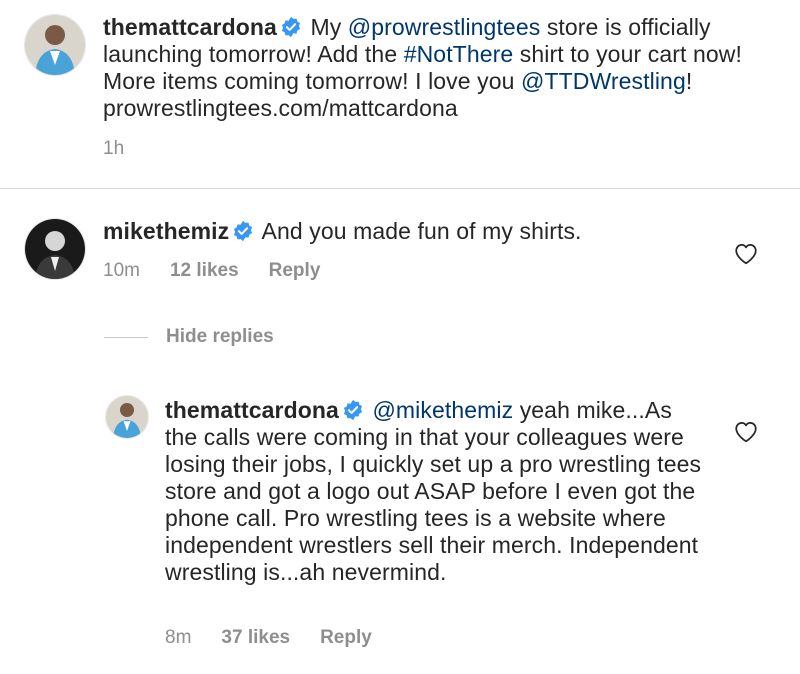  I want to click on hide-replies-label: Hide replies, so click(220, 336).